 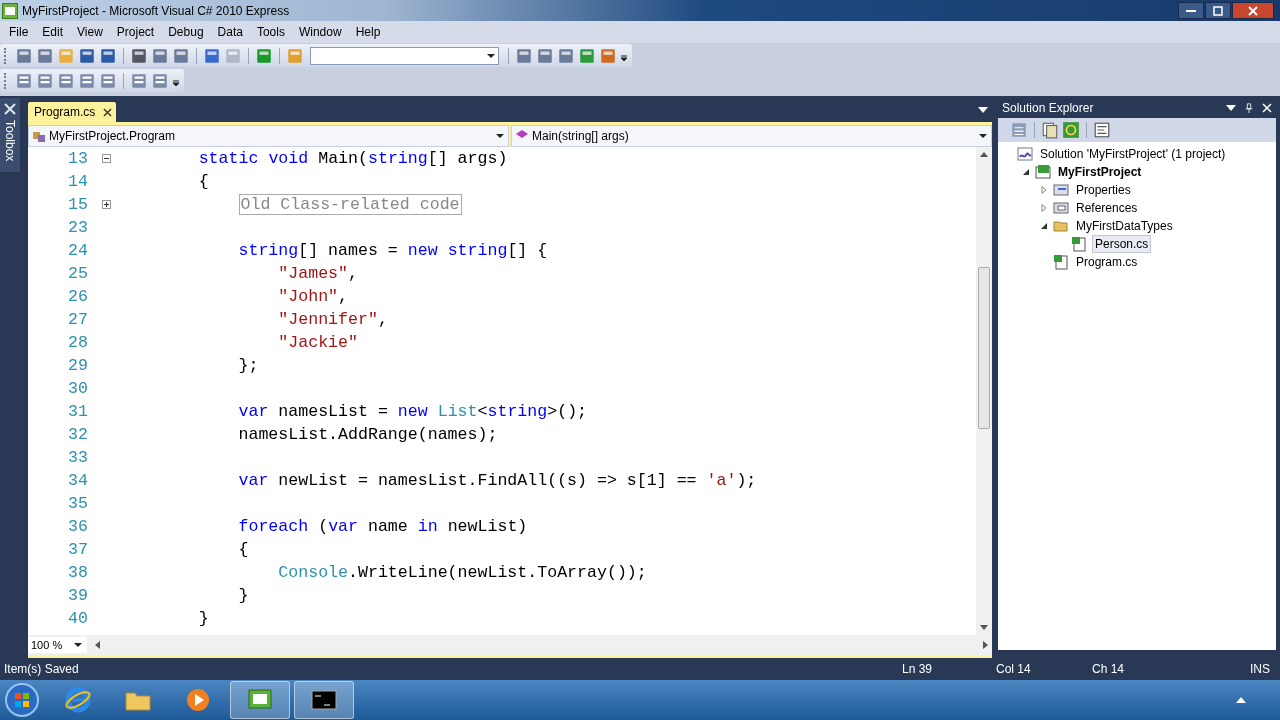 What do you see at coordinates (1102, 130) in the screenshot?
I see `view-code-icon` at bounding box center [1102, 130].